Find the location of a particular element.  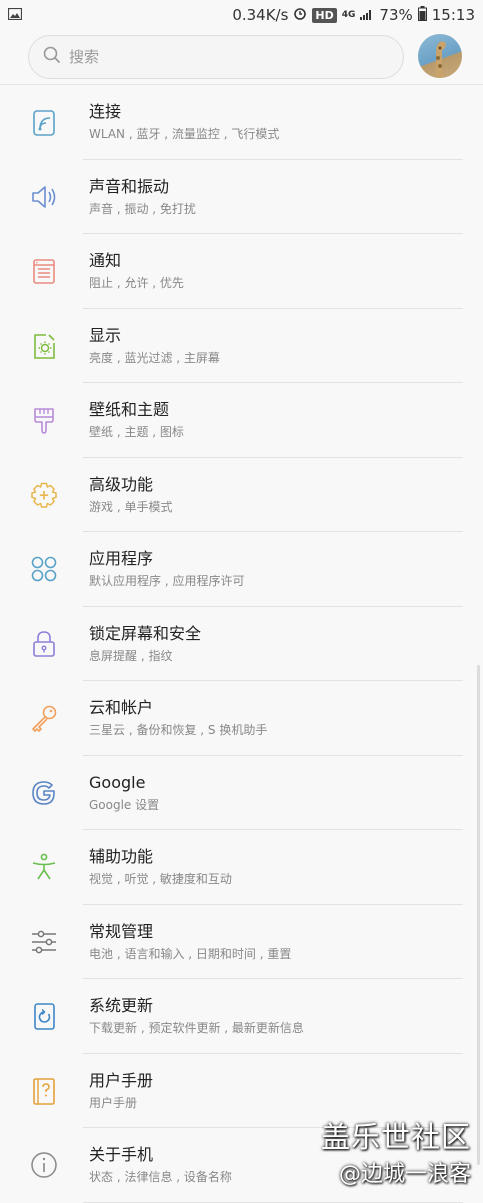

network-type: 4G is located at coordinates (349, 15).